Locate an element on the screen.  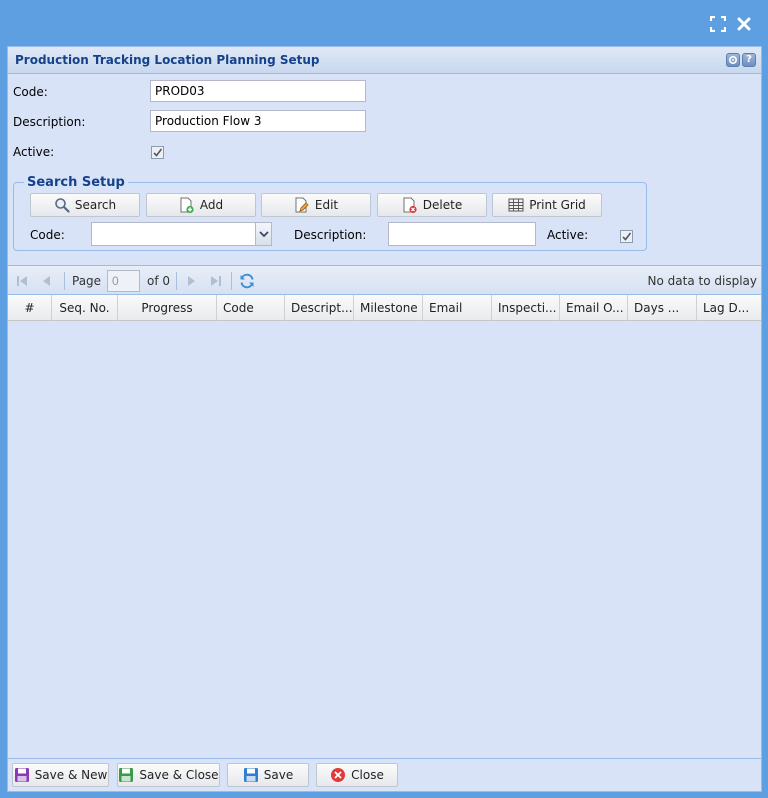
search-description-label: Description: is located at coordinates (330, 235).